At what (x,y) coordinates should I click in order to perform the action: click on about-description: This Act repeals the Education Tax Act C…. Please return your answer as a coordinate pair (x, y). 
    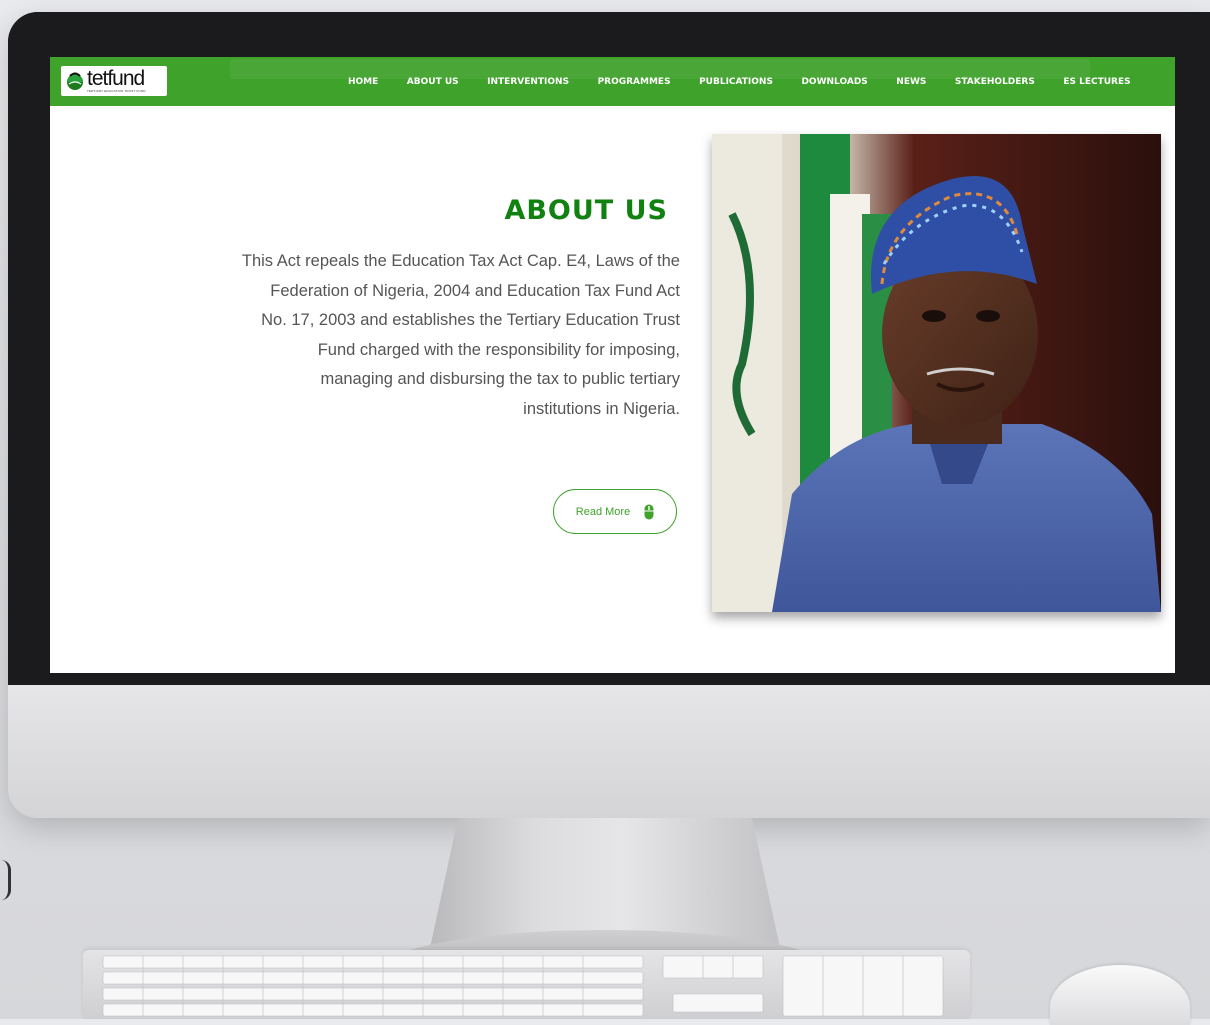
    Looking at the image, I should click on (455, 335).